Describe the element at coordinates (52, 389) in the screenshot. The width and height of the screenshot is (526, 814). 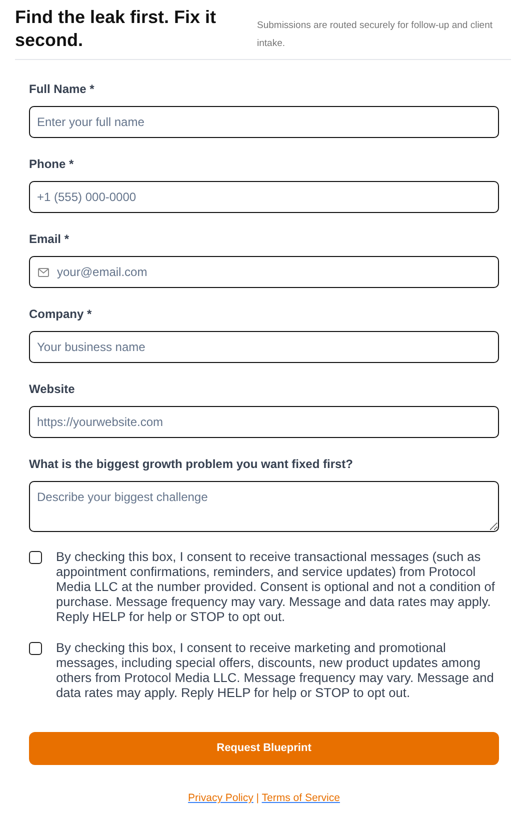
I see `field-label: Website` at that location.